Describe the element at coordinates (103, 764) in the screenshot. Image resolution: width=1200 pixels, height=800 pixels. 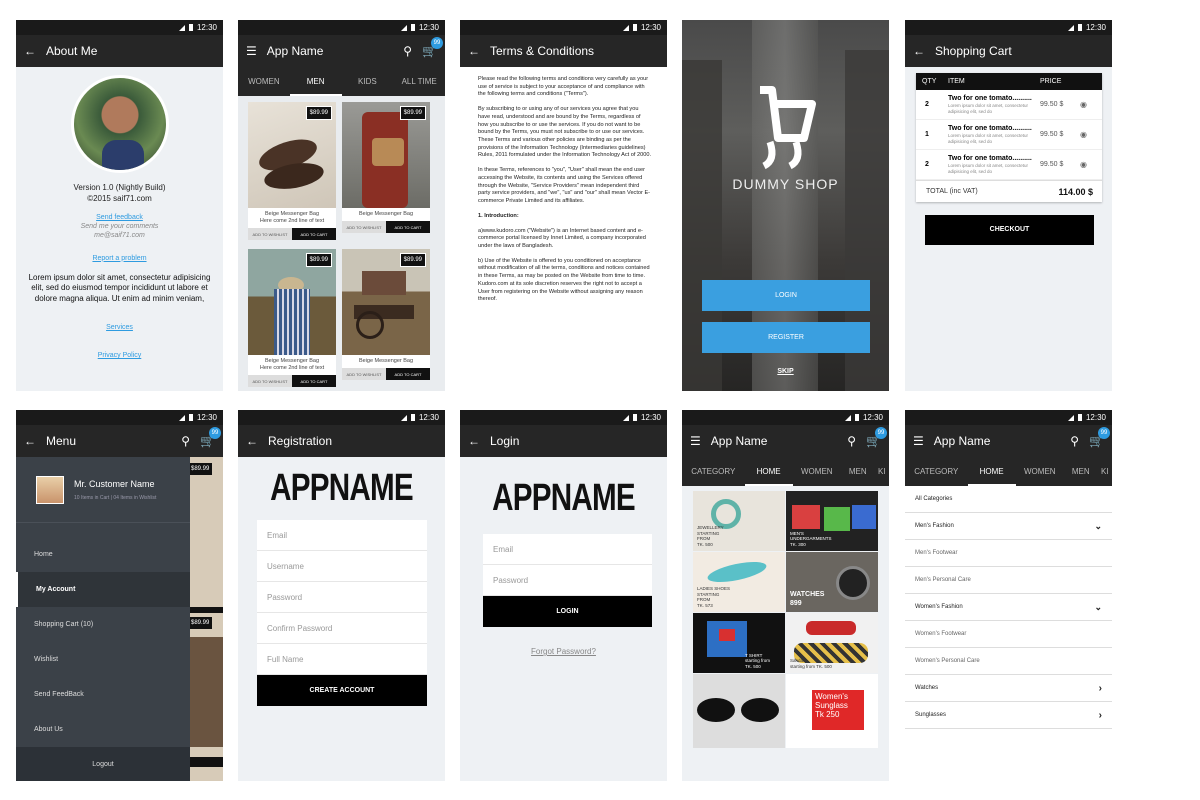
I see `logout-button: Logout` at that location.